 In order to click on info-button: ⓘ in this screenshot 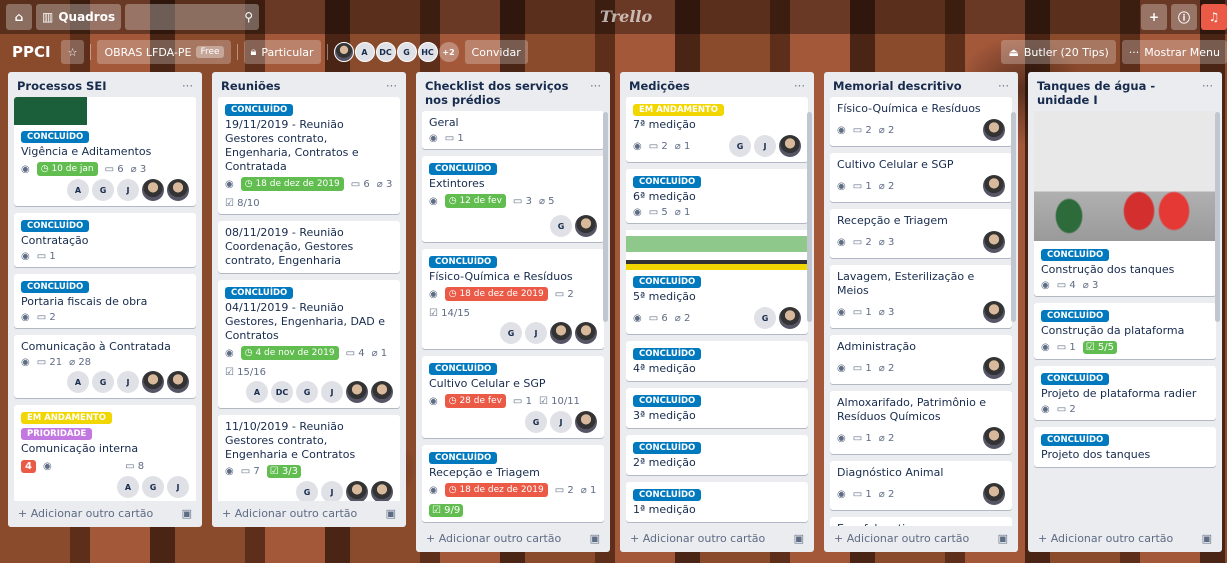, I will do `click(1184, 17)`.